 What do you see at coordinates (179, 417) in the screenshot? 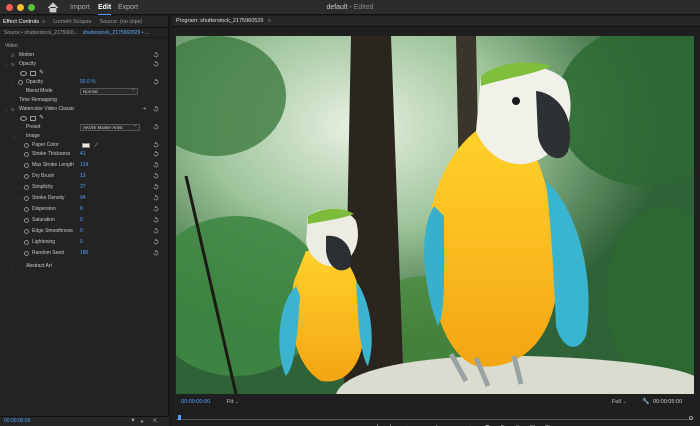
I see `playhead-marker` at bounding box center [179, 417].